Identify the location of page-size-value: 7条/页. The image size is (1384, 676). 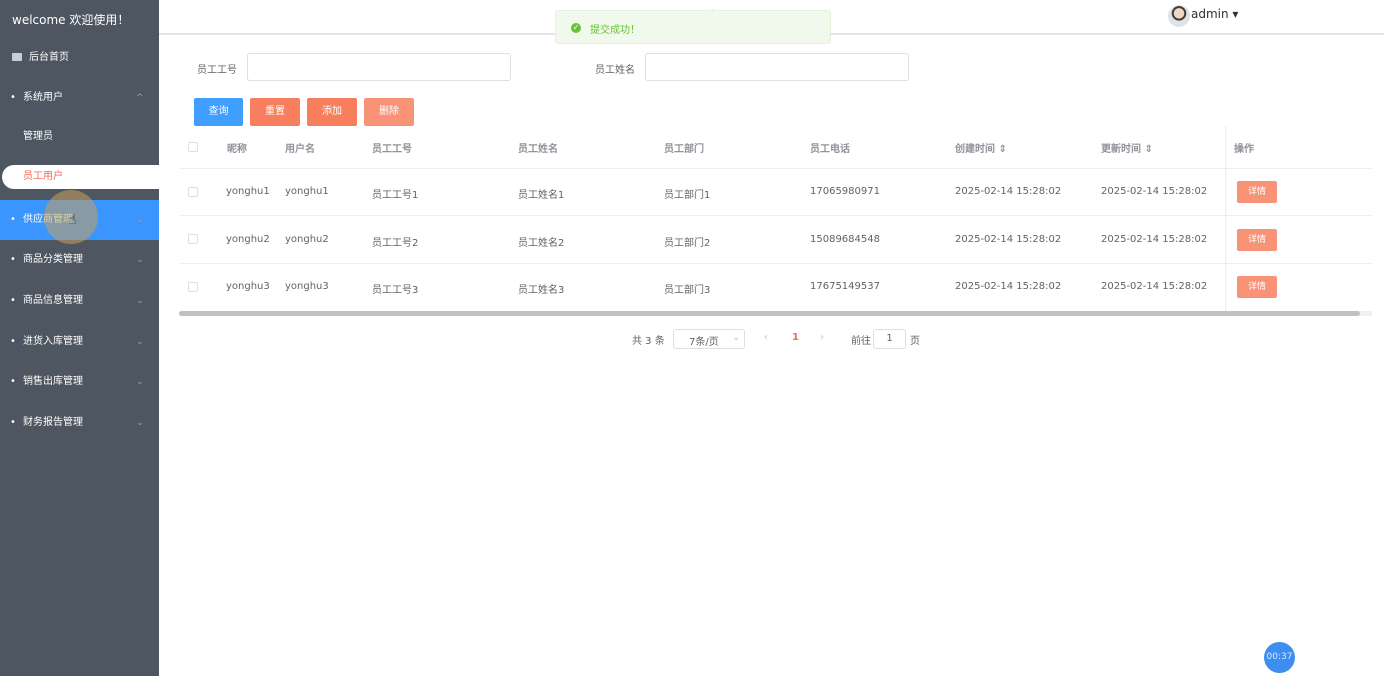
(704, 342).